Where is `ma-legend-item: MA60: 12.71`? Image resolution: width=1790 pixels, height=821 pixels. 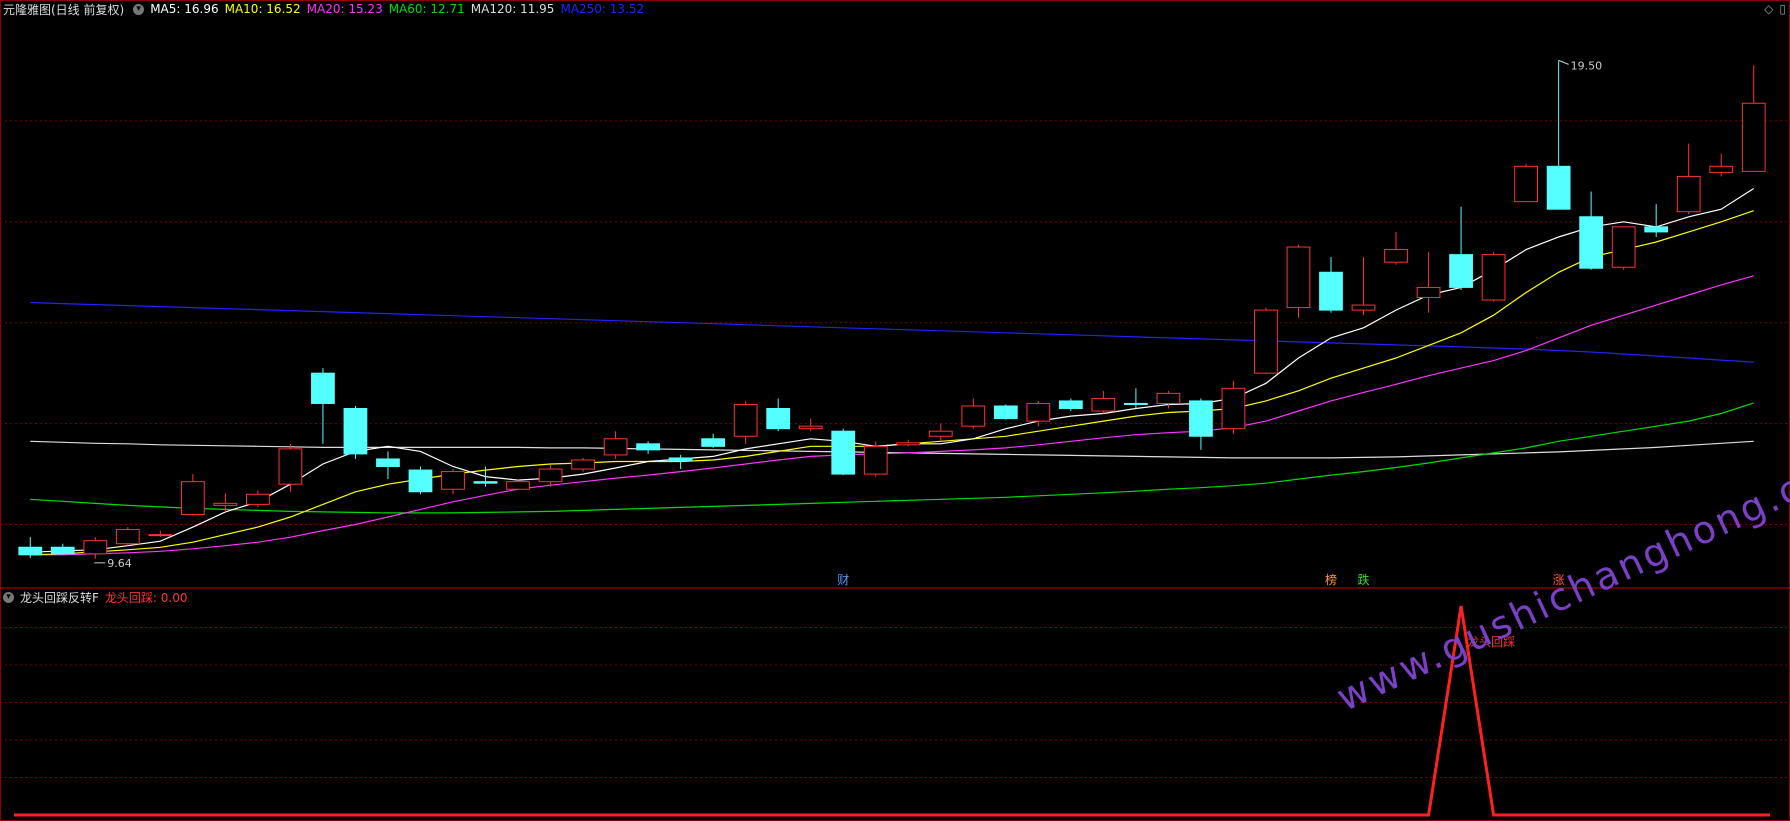 ma-legend-item: MA60: 12.71 is located at coordinates (426, 9).